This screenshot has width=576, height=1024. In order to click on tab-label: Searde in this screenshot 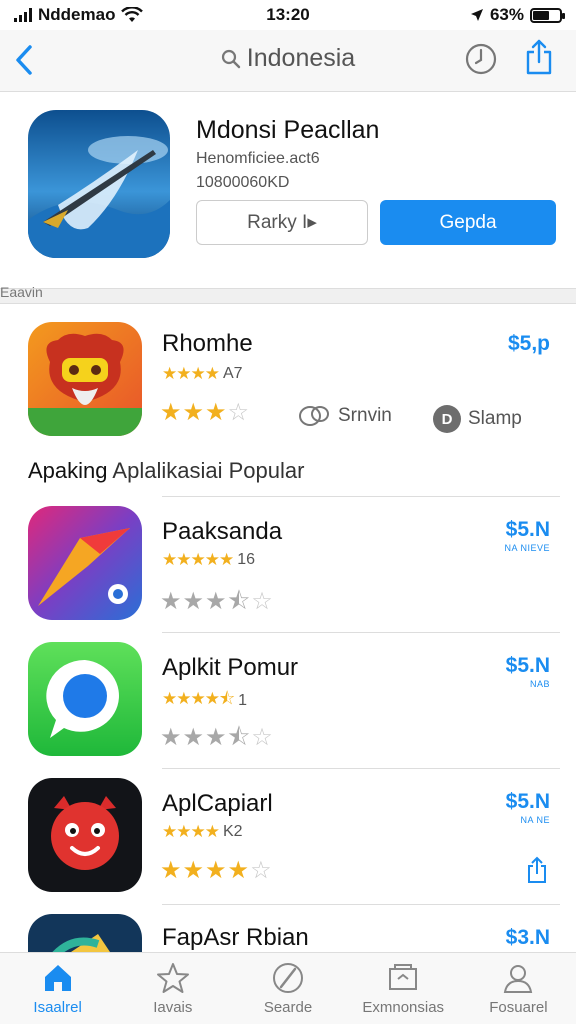, I will do `click(288, 1007)`.